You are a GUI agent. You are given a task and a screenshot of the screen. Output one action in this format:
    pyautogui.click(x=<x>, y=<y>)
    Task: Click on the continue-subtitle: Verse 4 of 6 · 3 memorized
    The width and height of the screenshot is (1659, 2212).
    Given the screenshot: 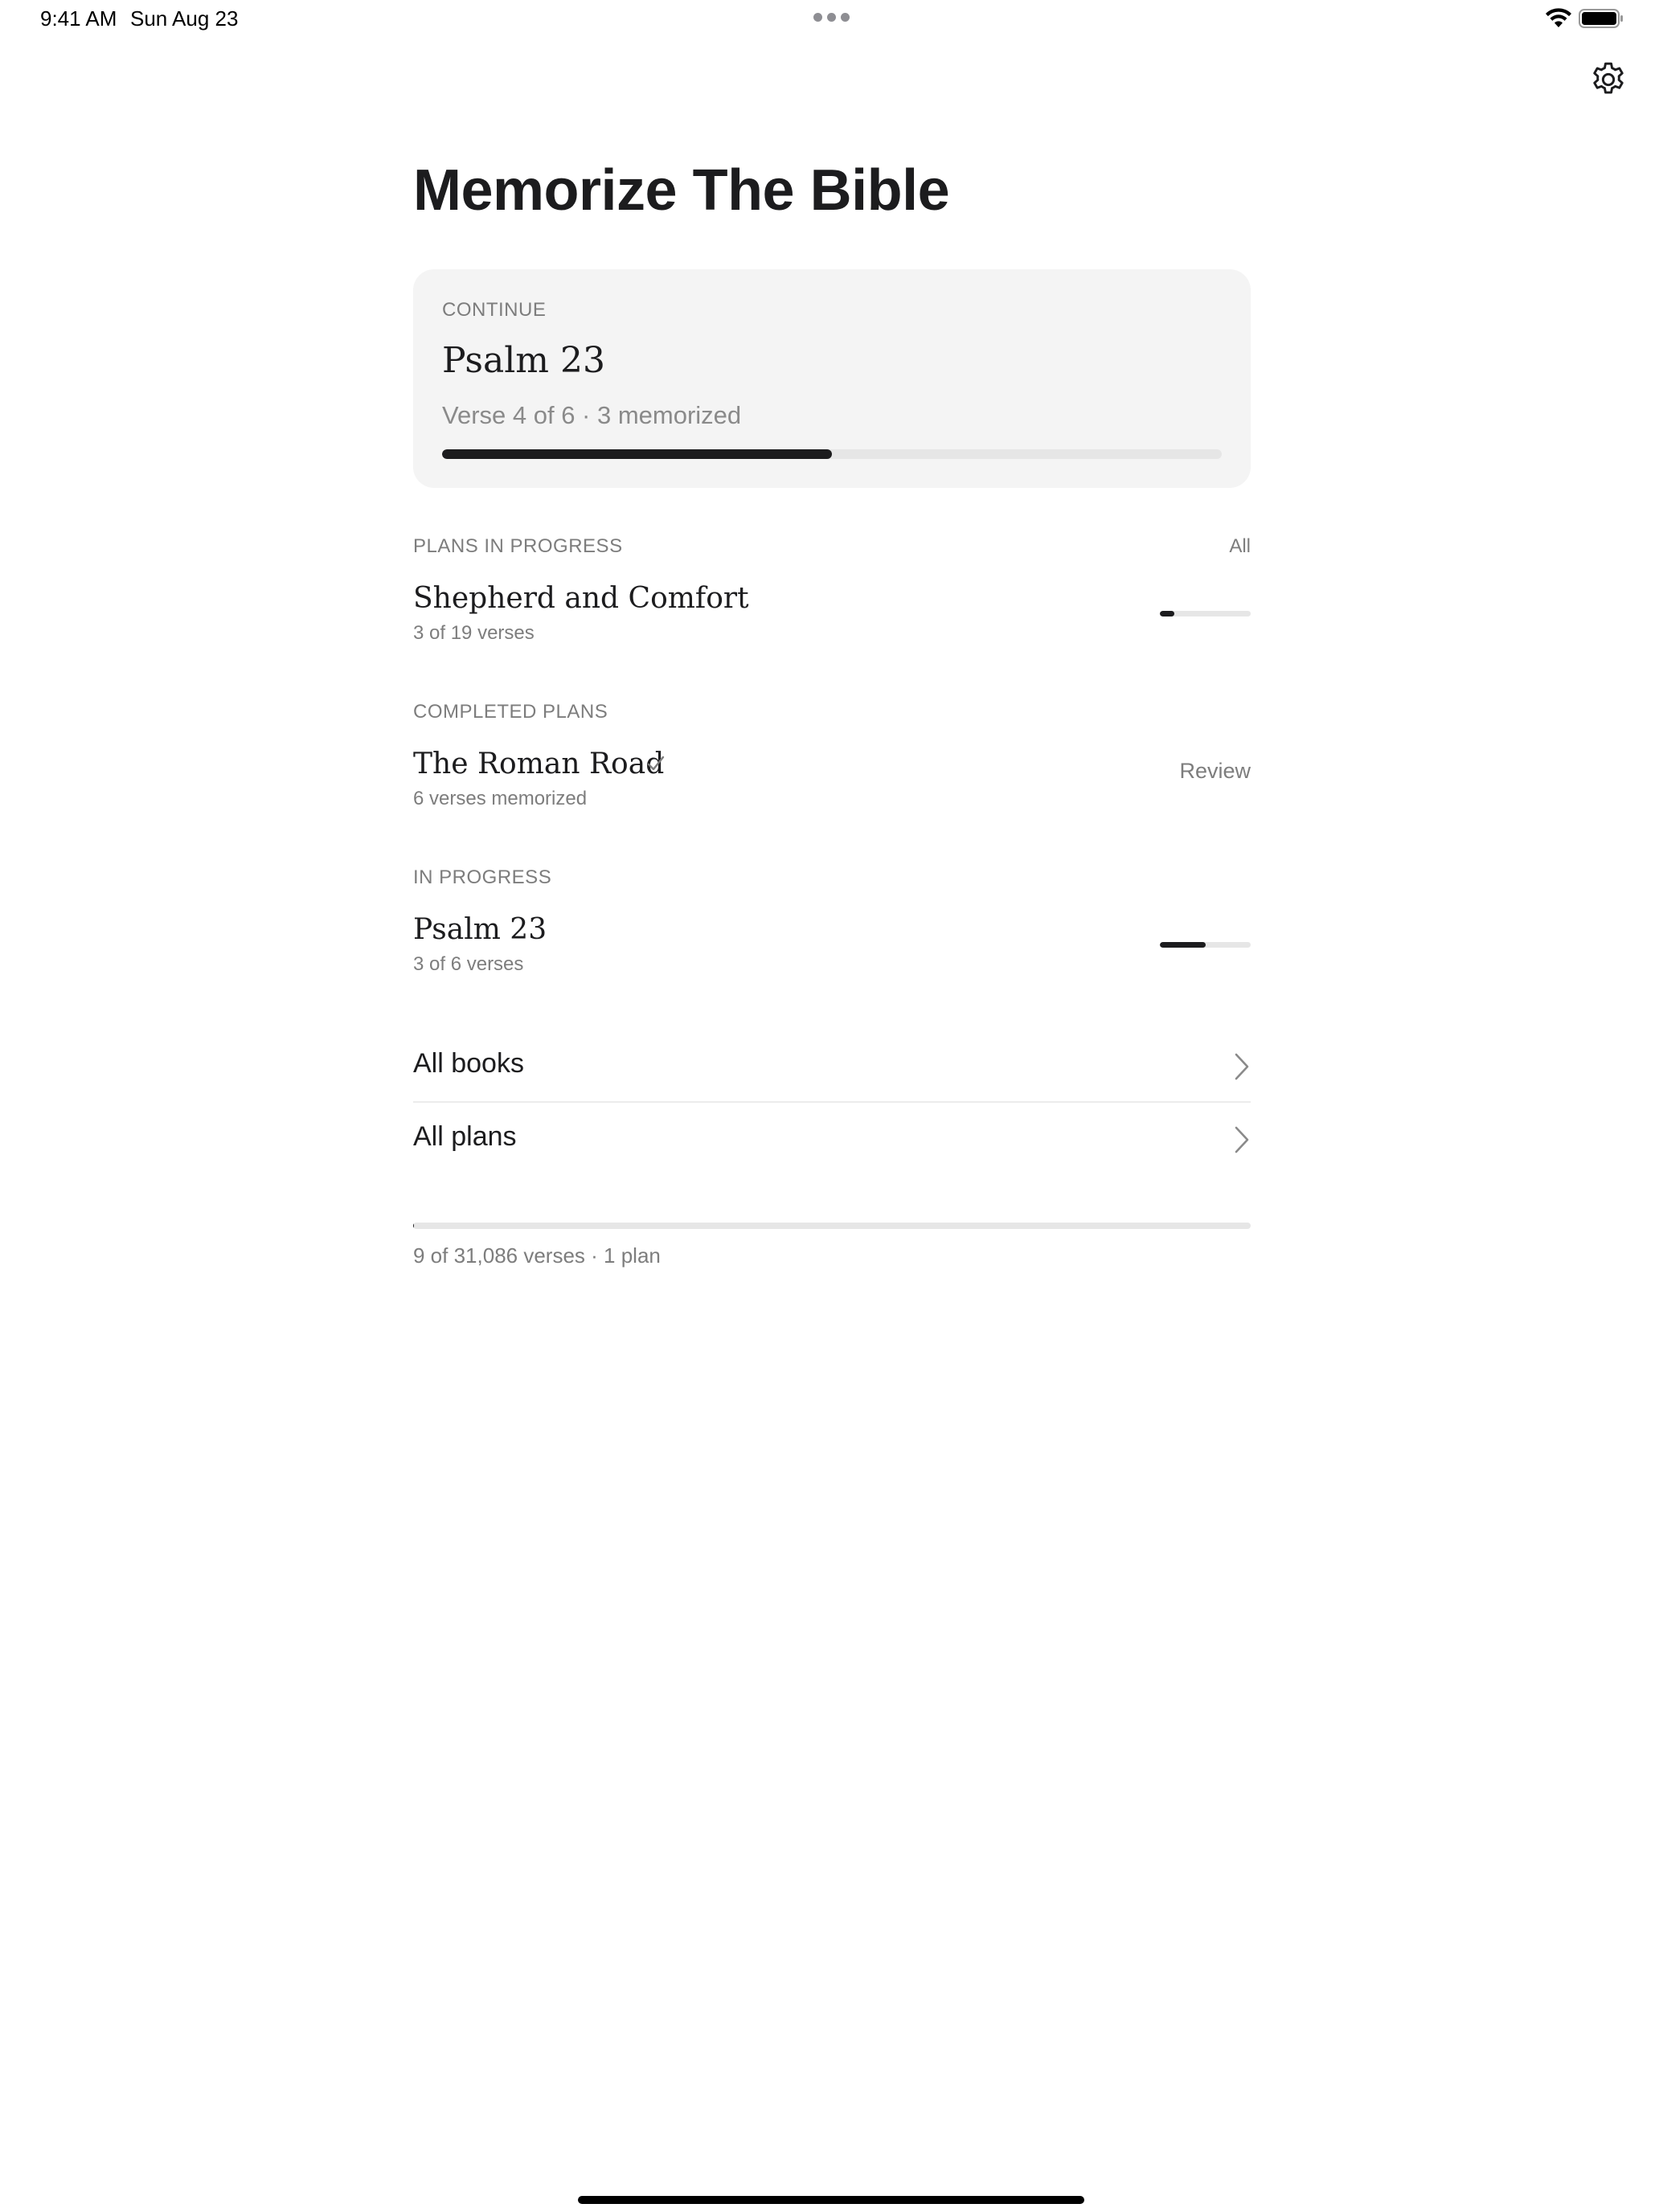 What is the action you would take?
    pyautogui.click(x=592, y=415)
    